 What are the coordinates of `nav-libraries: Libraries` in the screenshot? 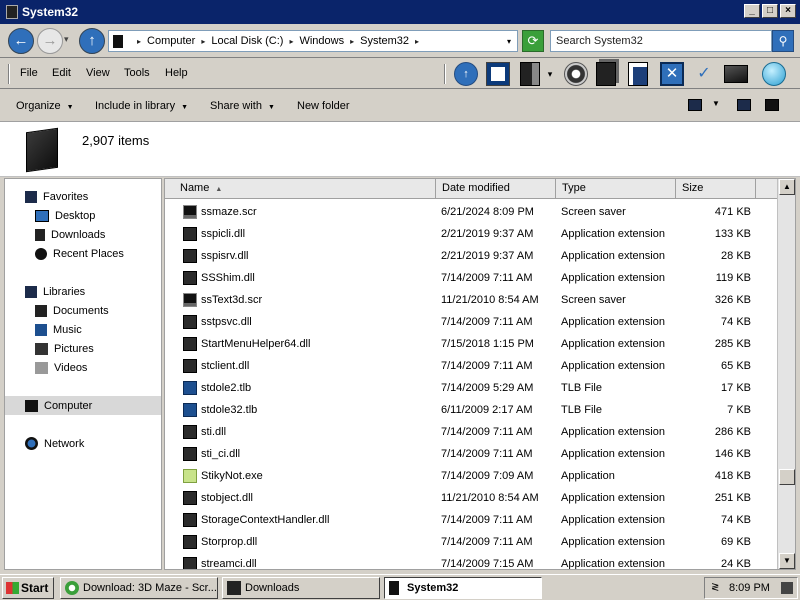 It's located at (83, 291).